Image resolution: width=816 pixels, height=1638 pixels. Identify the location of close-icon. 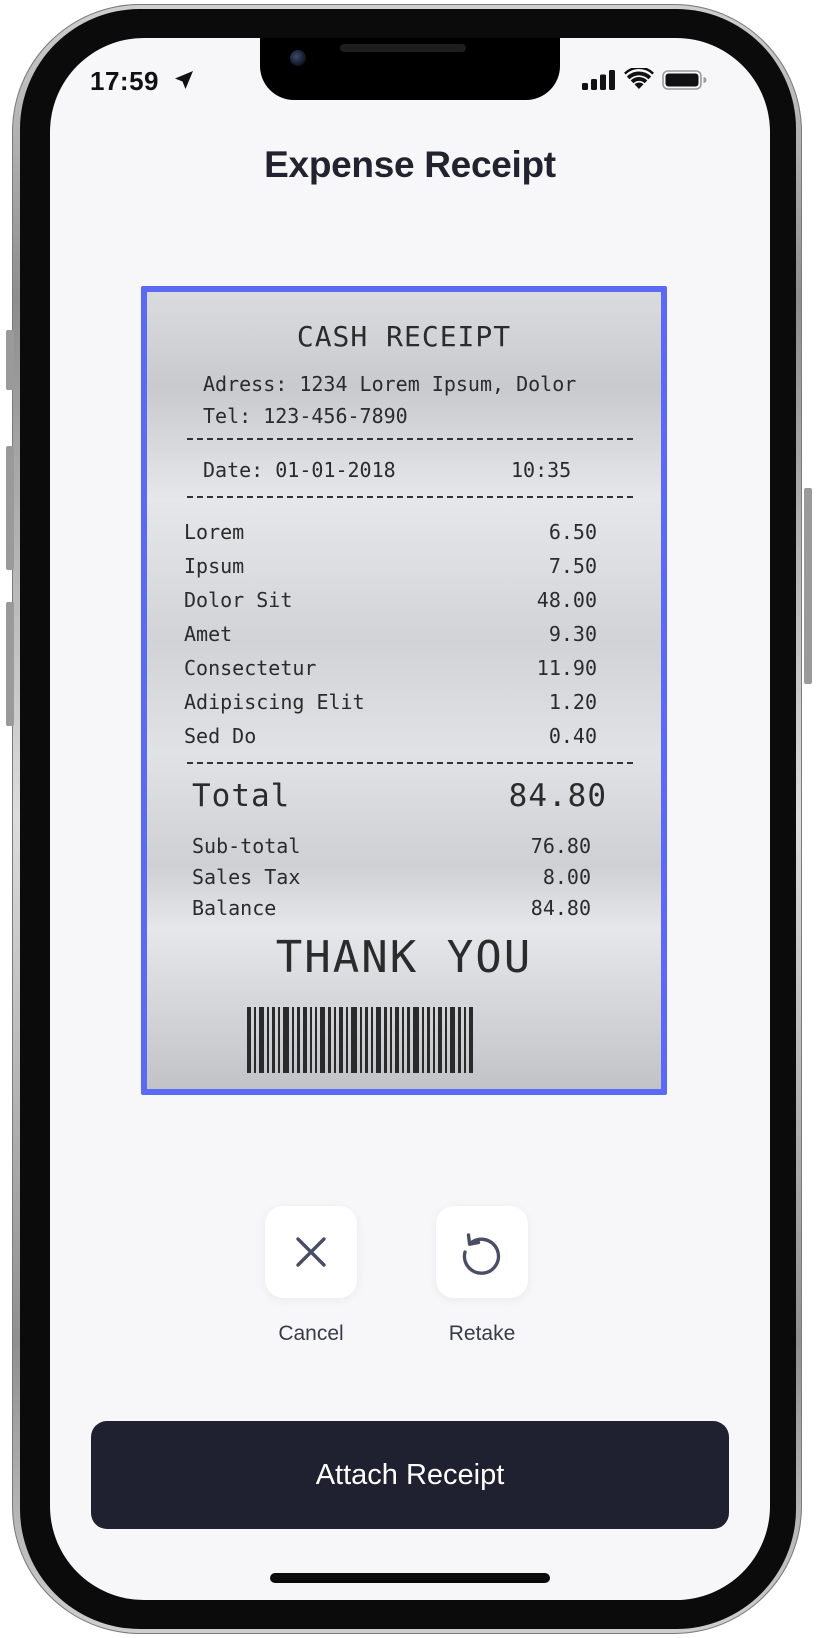
(311, 1252).